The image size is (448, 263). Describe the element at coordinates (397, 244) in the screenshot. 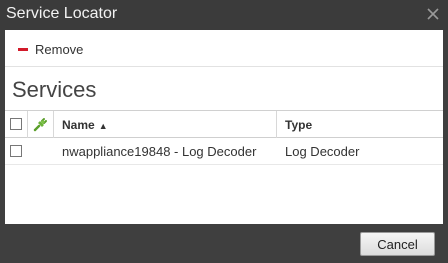

I see `cancel-button: Cancel` at that location.